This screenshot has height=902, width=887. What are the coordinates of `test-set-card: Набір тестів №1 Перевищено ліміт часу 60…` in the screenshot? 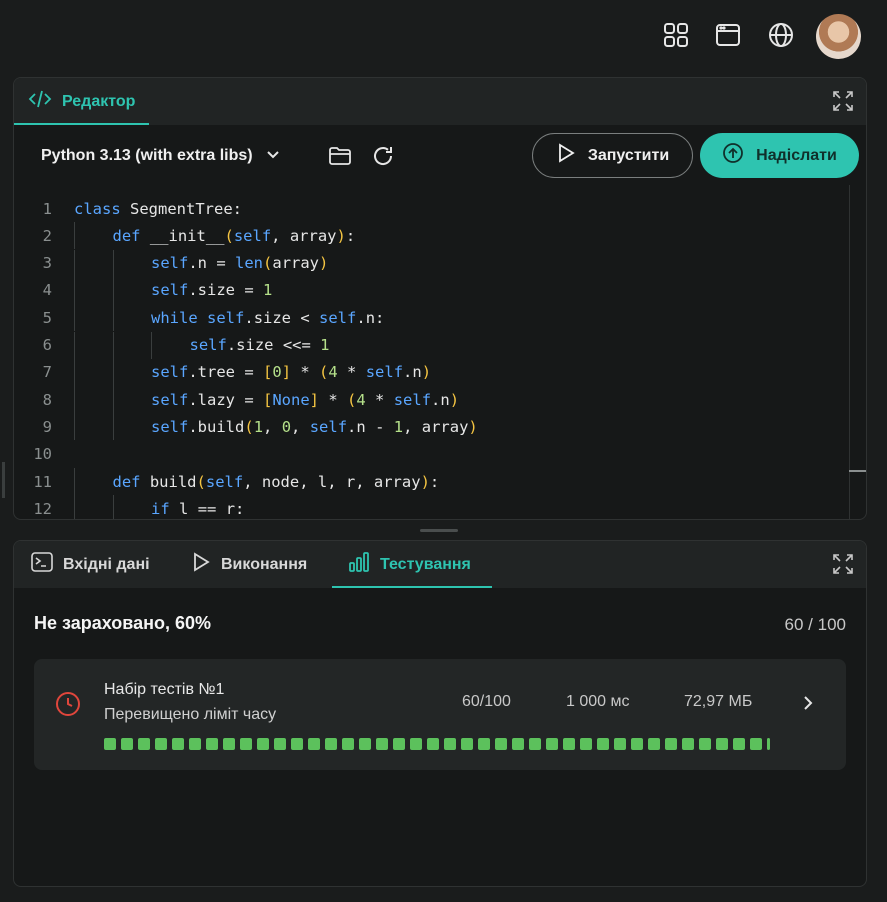 It's located at (440, 714).